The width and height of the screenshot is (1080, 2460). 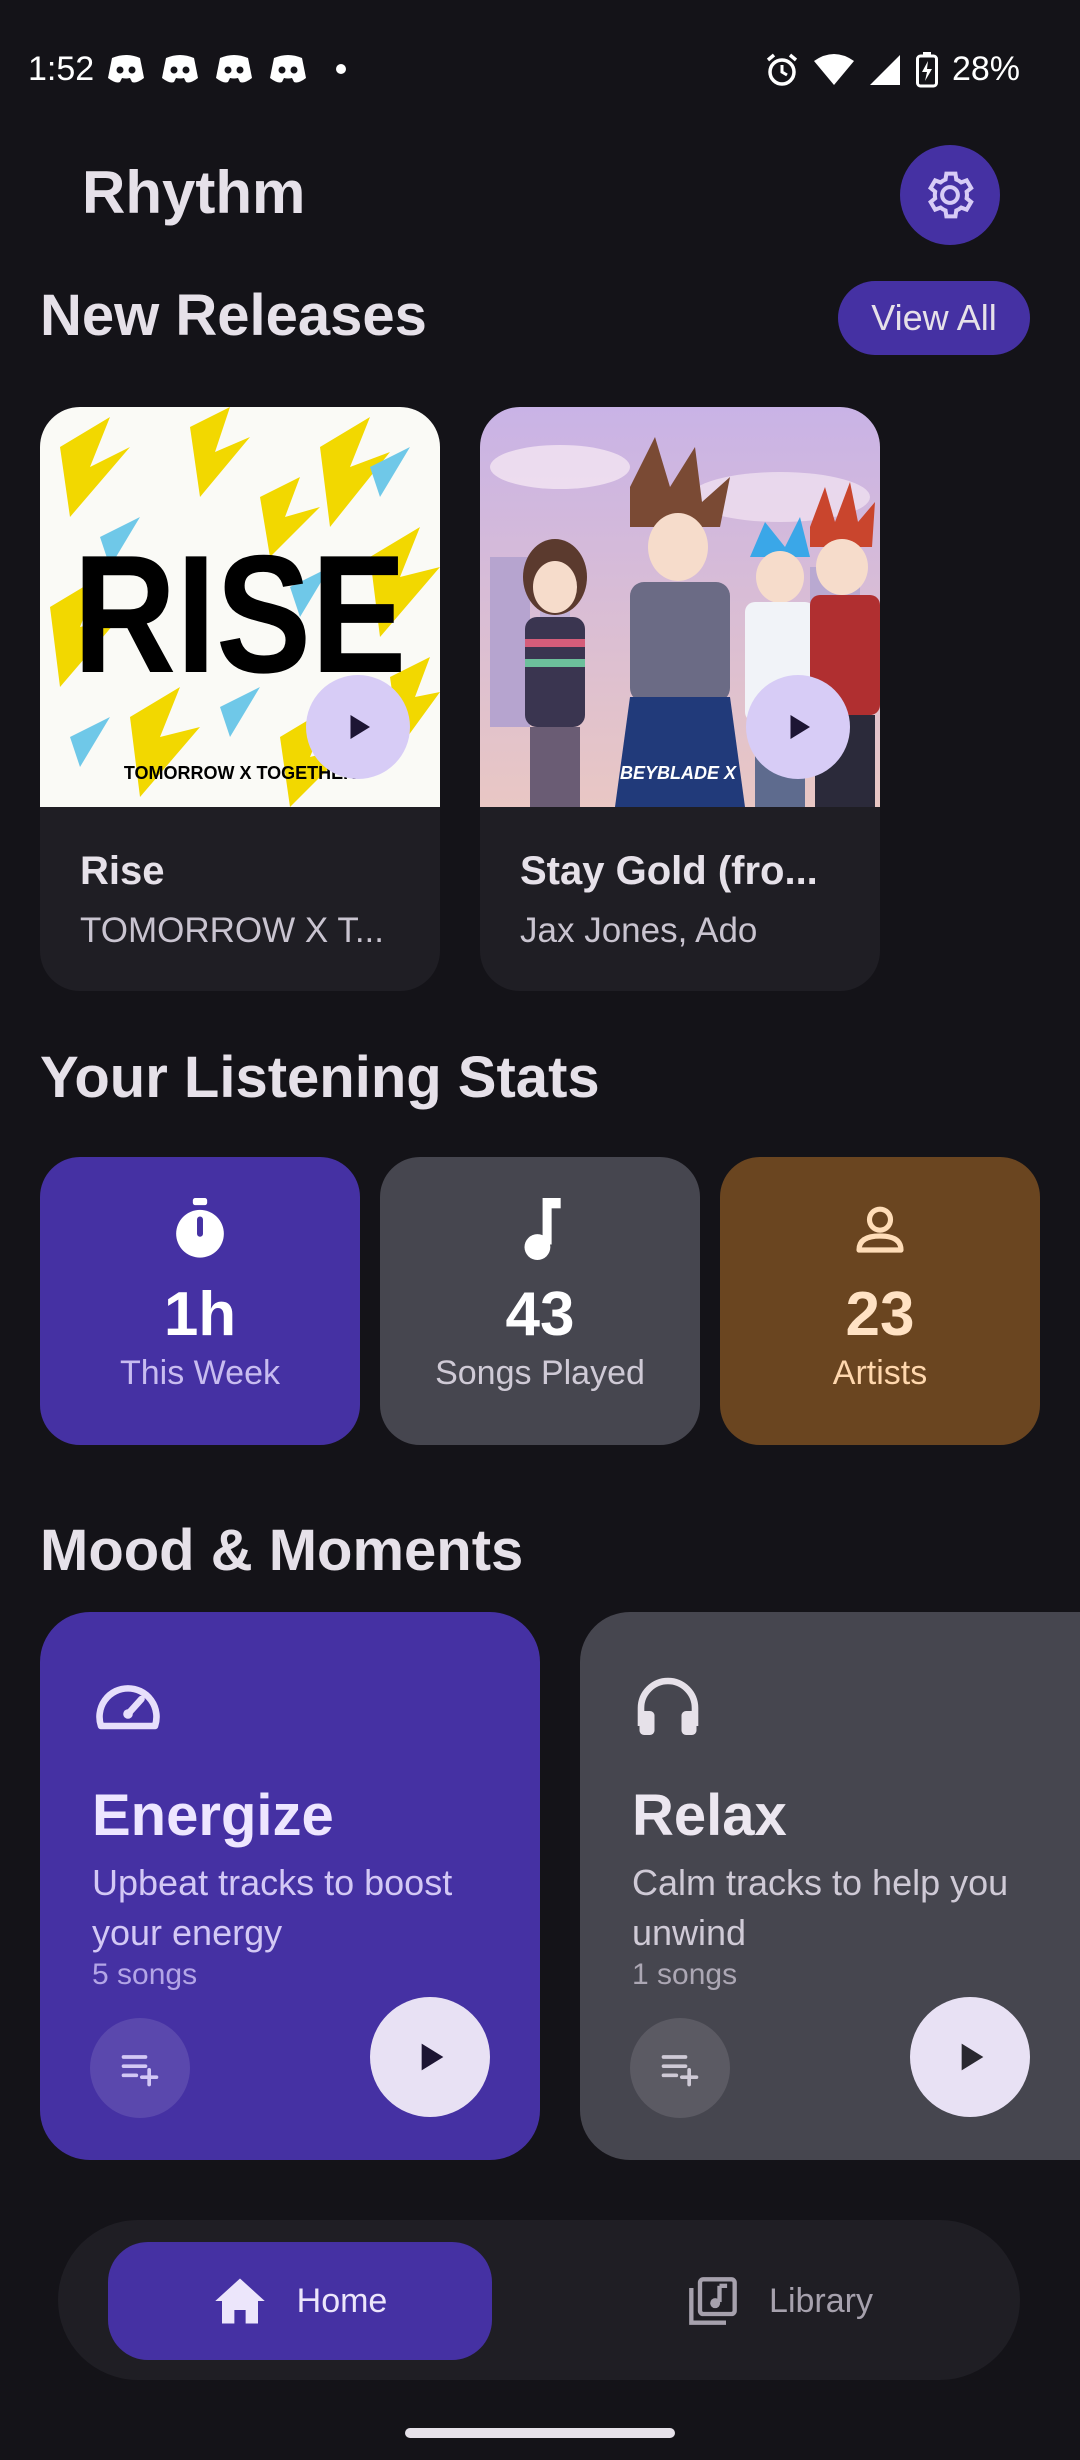 What do you see at coordinates (880, 1229) in the screenshot?
I see `person-icon` at bounding box center [880, 1229].